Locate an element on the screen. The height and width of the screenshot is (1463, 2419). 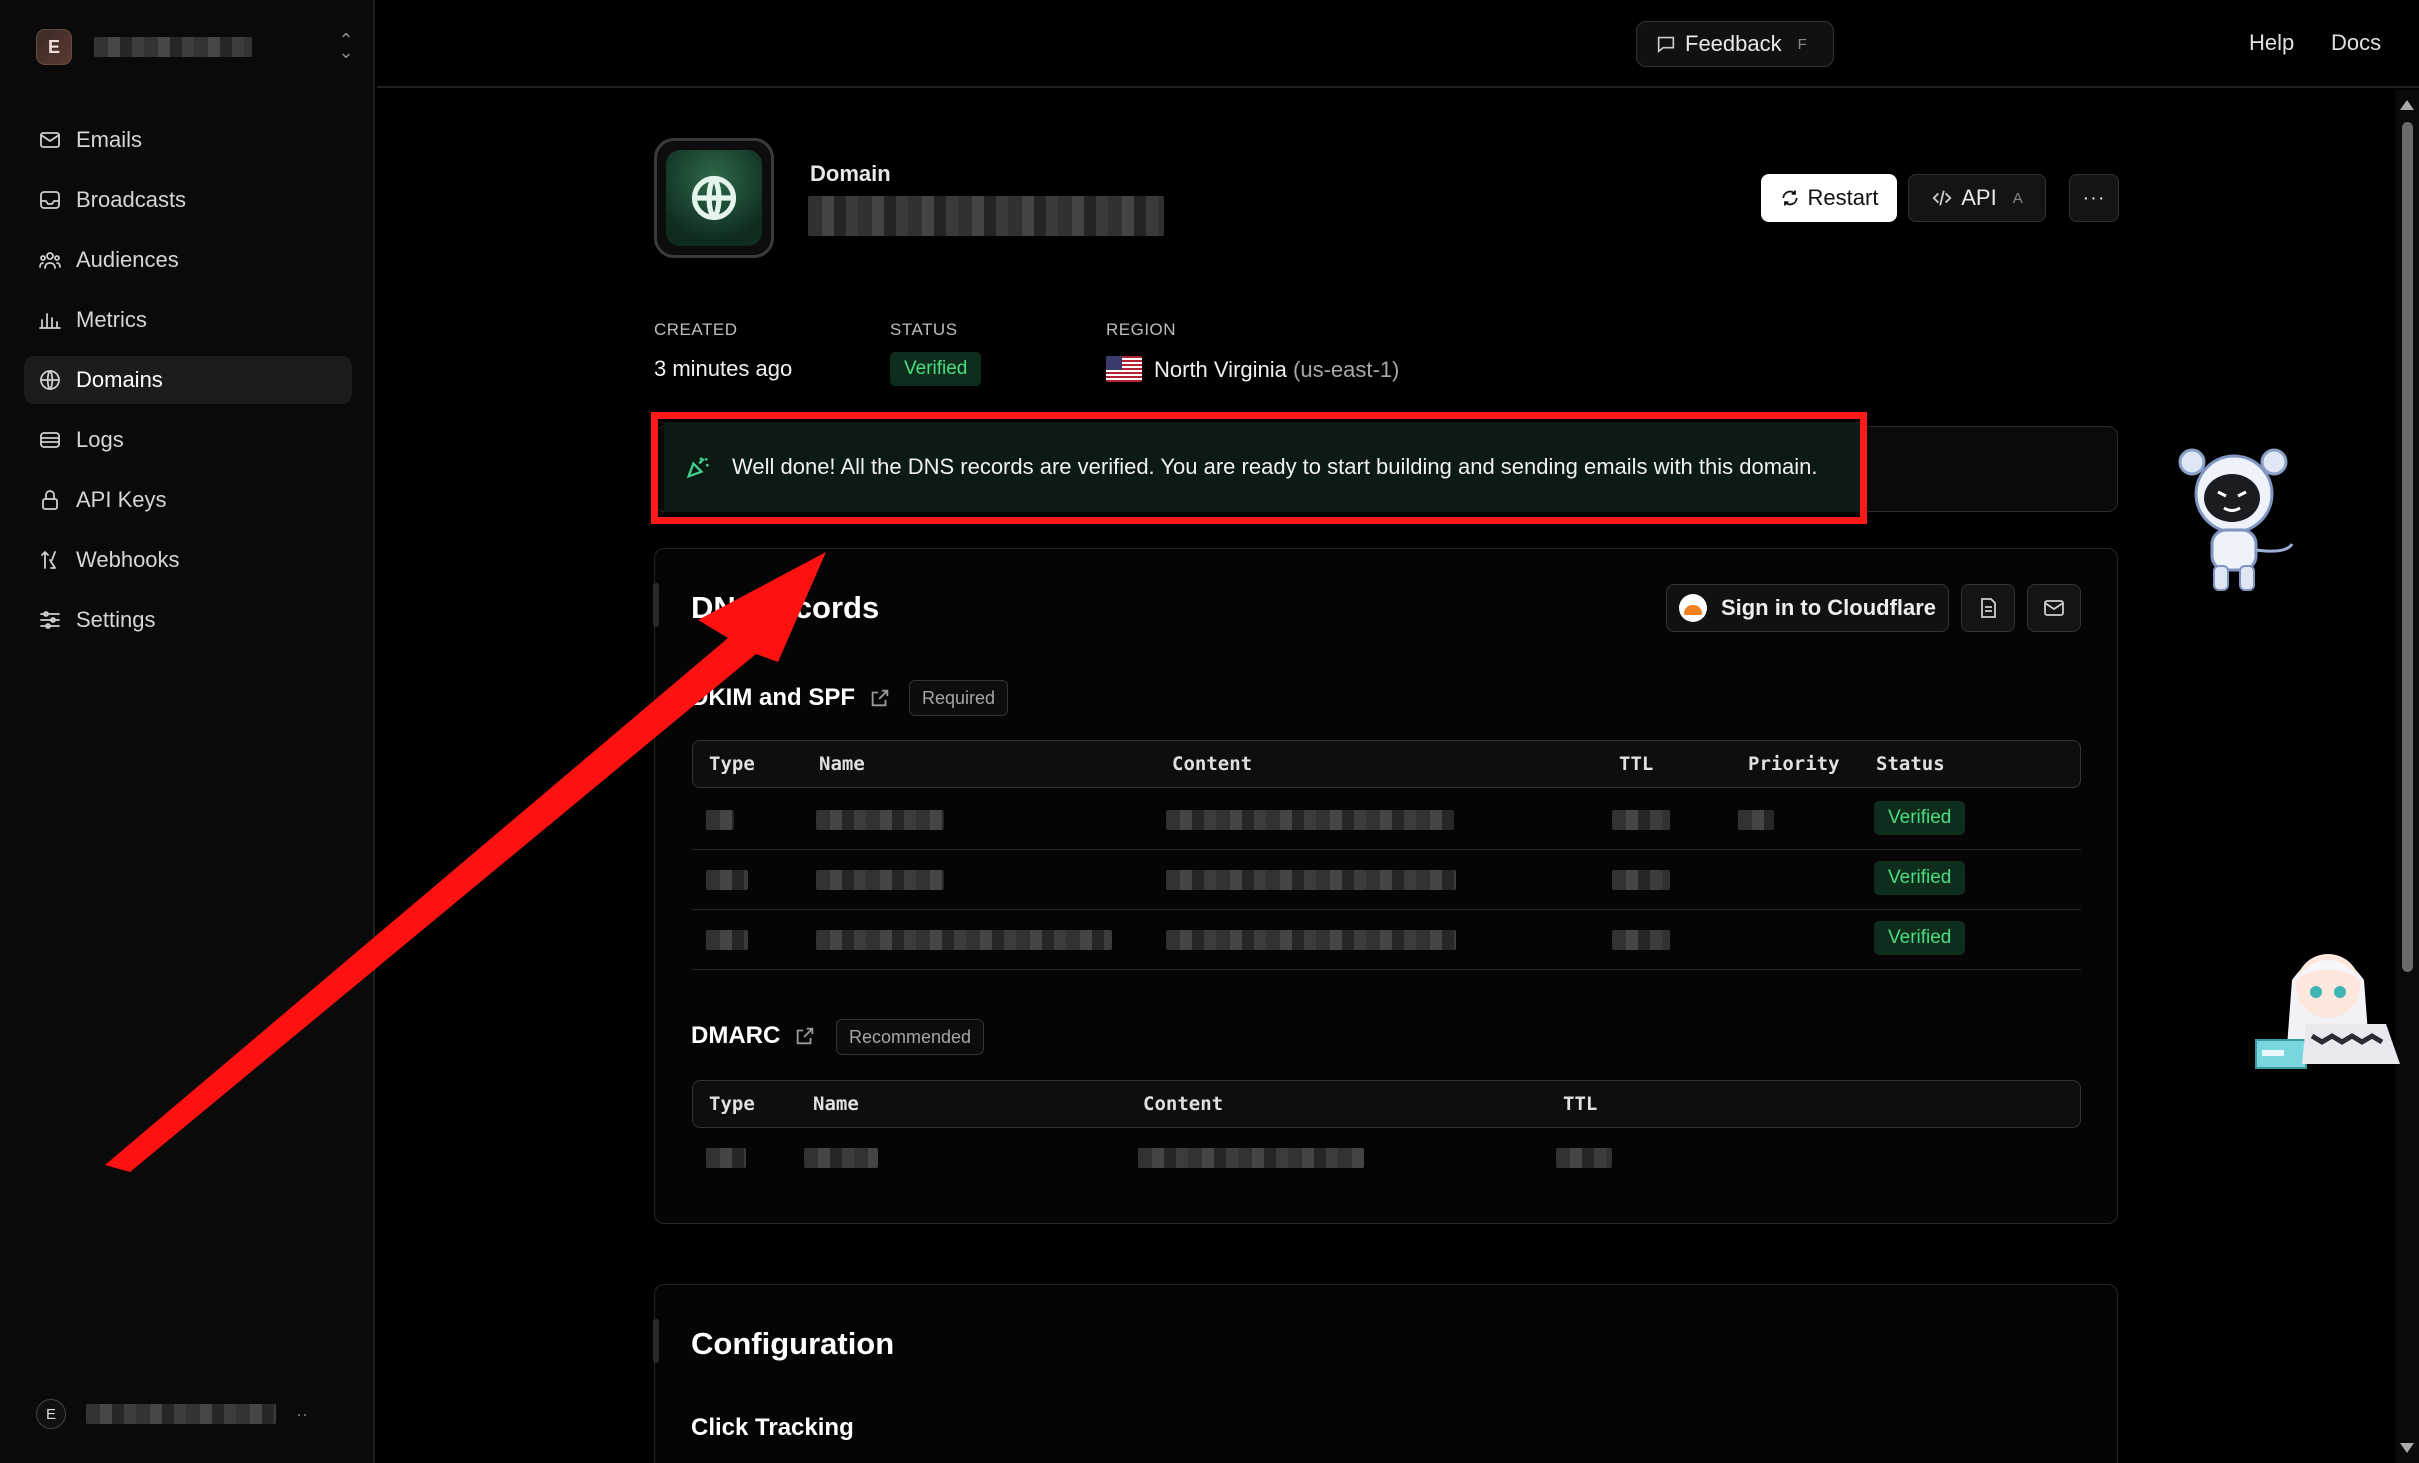
user-menu: E ·· is located at coordinates (191, 1414).